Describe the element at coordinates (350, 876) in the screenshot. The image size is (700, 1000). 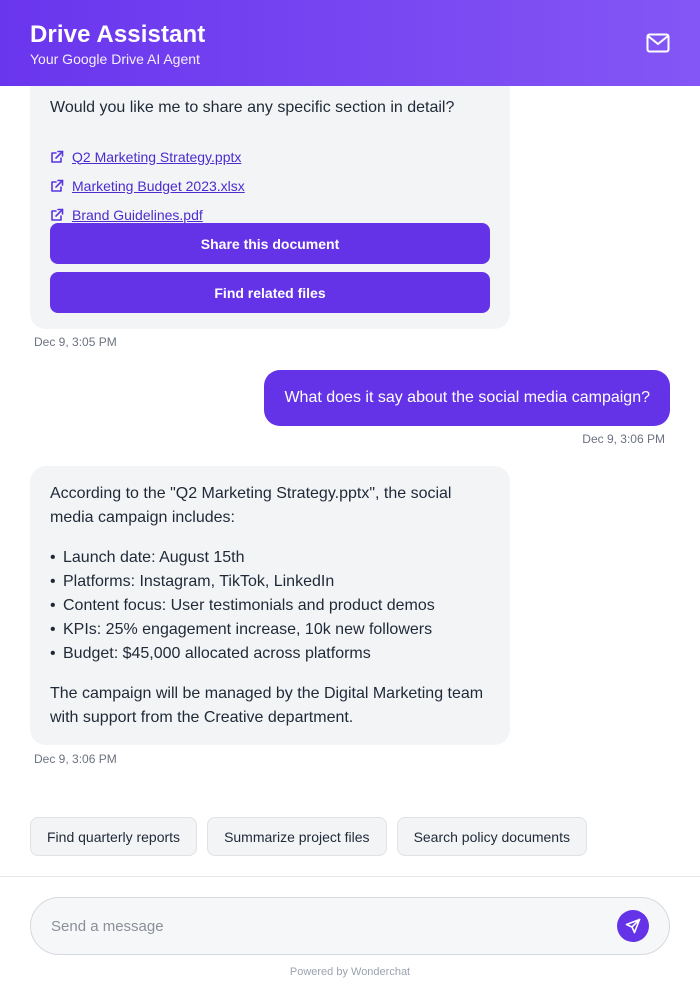
I see `composer-divider` at that location.